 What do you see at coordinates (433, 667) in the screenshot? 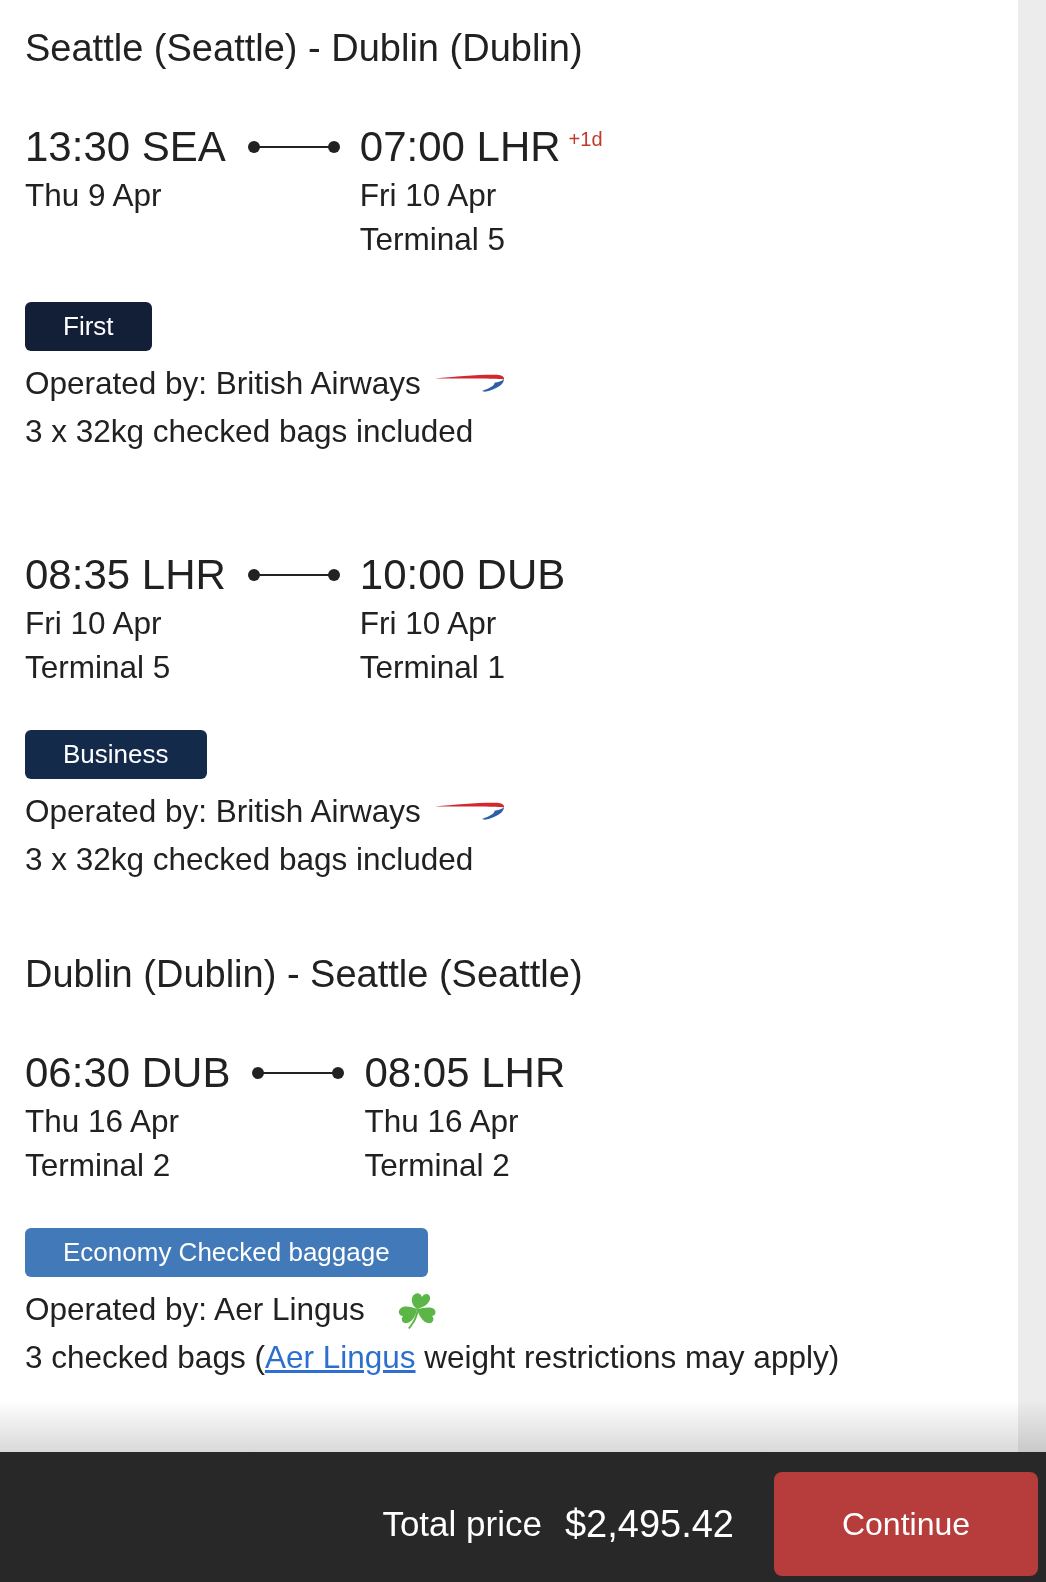
I see `arrival-terminal: Terminal 1` at bounding box center [433, 667].